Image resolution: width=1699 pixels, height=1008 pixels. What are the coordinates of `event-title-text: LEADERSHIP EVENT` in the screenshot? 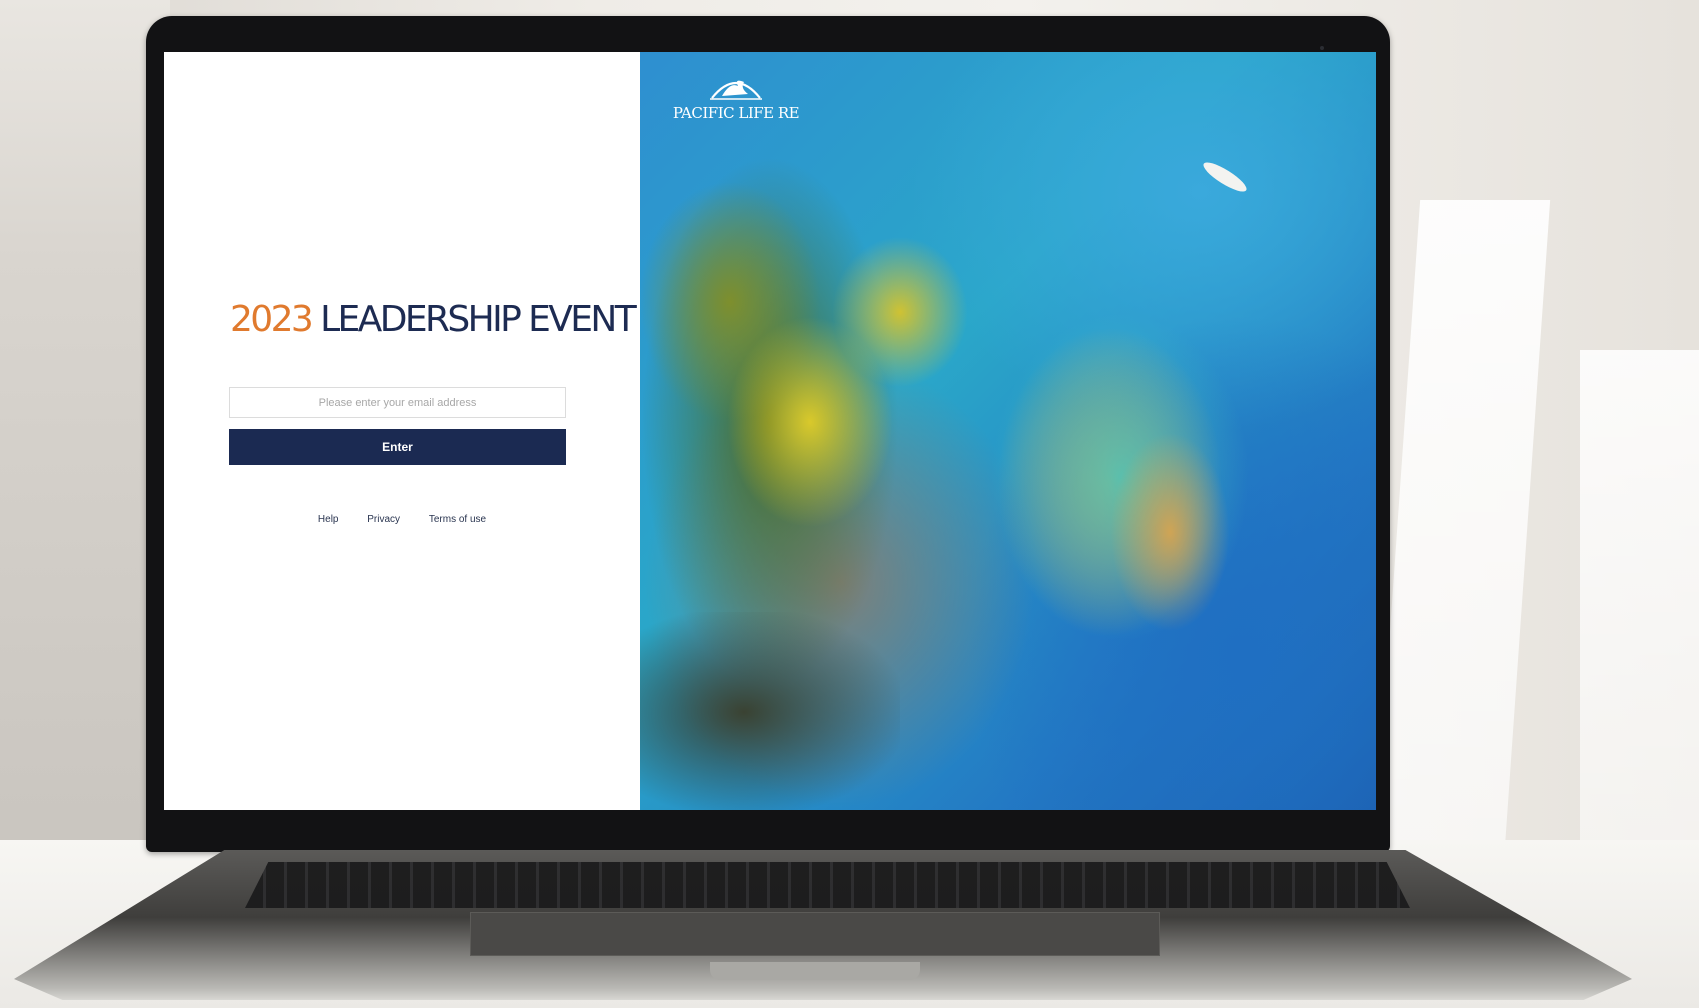 It's located at (478, 319).